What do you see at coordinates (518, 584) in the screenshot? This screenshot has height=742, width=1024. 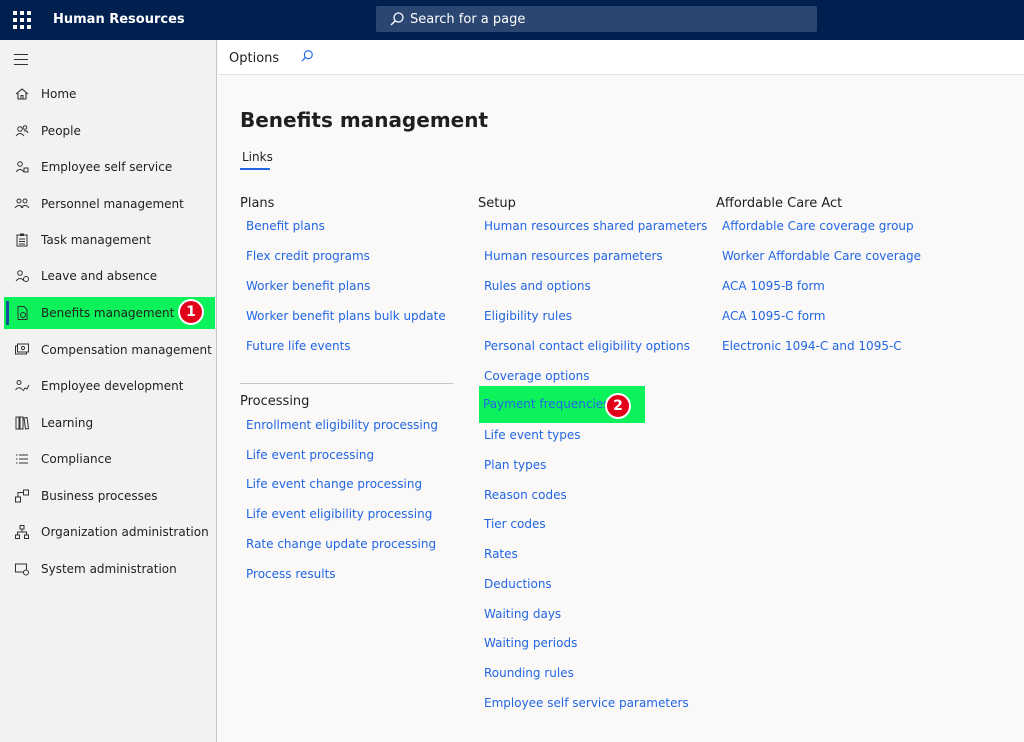 I see `link-deductions: Deductions` at bounding box center [518, 584].